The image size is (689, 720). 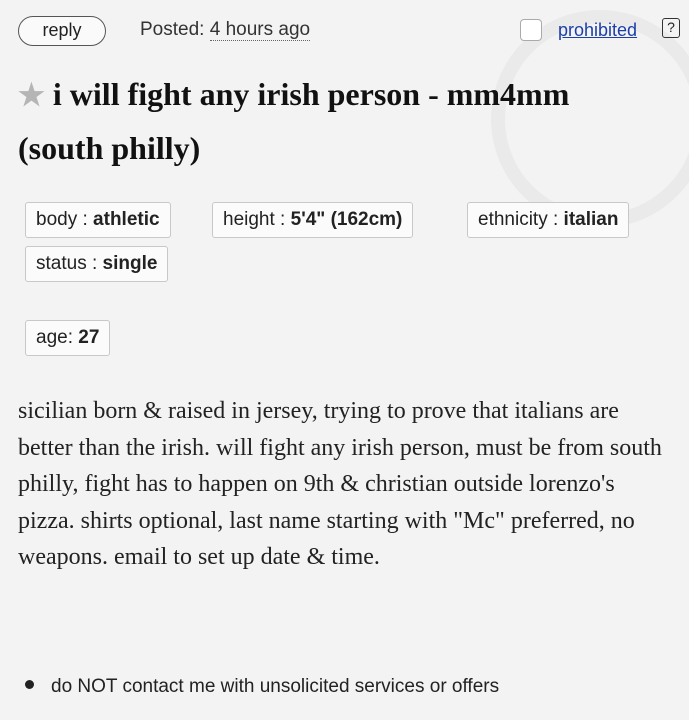 What do you see at coordinates (54, 337) in the screenshot?
I see `age-label: age:` at bounding box center [54, 337].